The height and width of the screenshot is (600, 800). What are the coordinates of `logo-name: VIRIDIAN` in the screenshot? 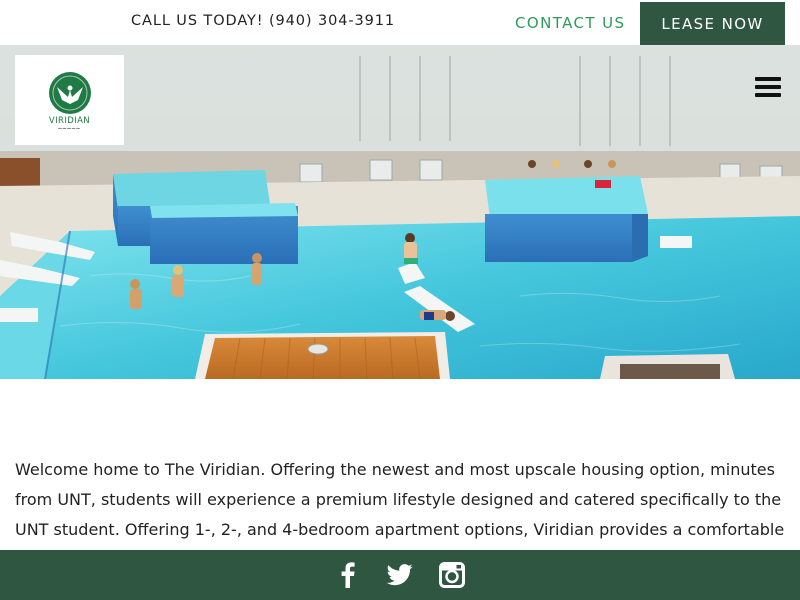 It's located at (69, 121).